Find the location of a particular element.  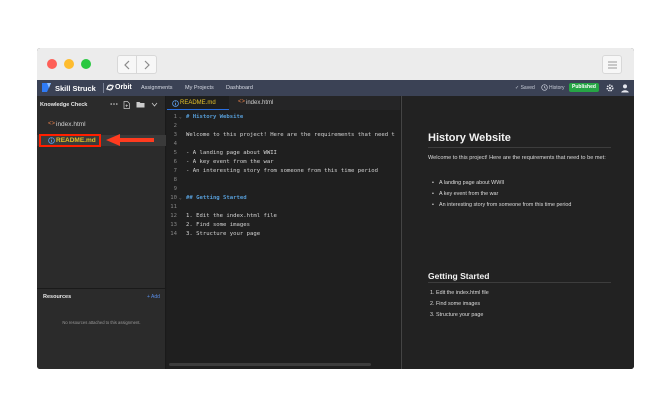

code-line: 1 ⌄ # History Website is located at coordinates (283, 118).